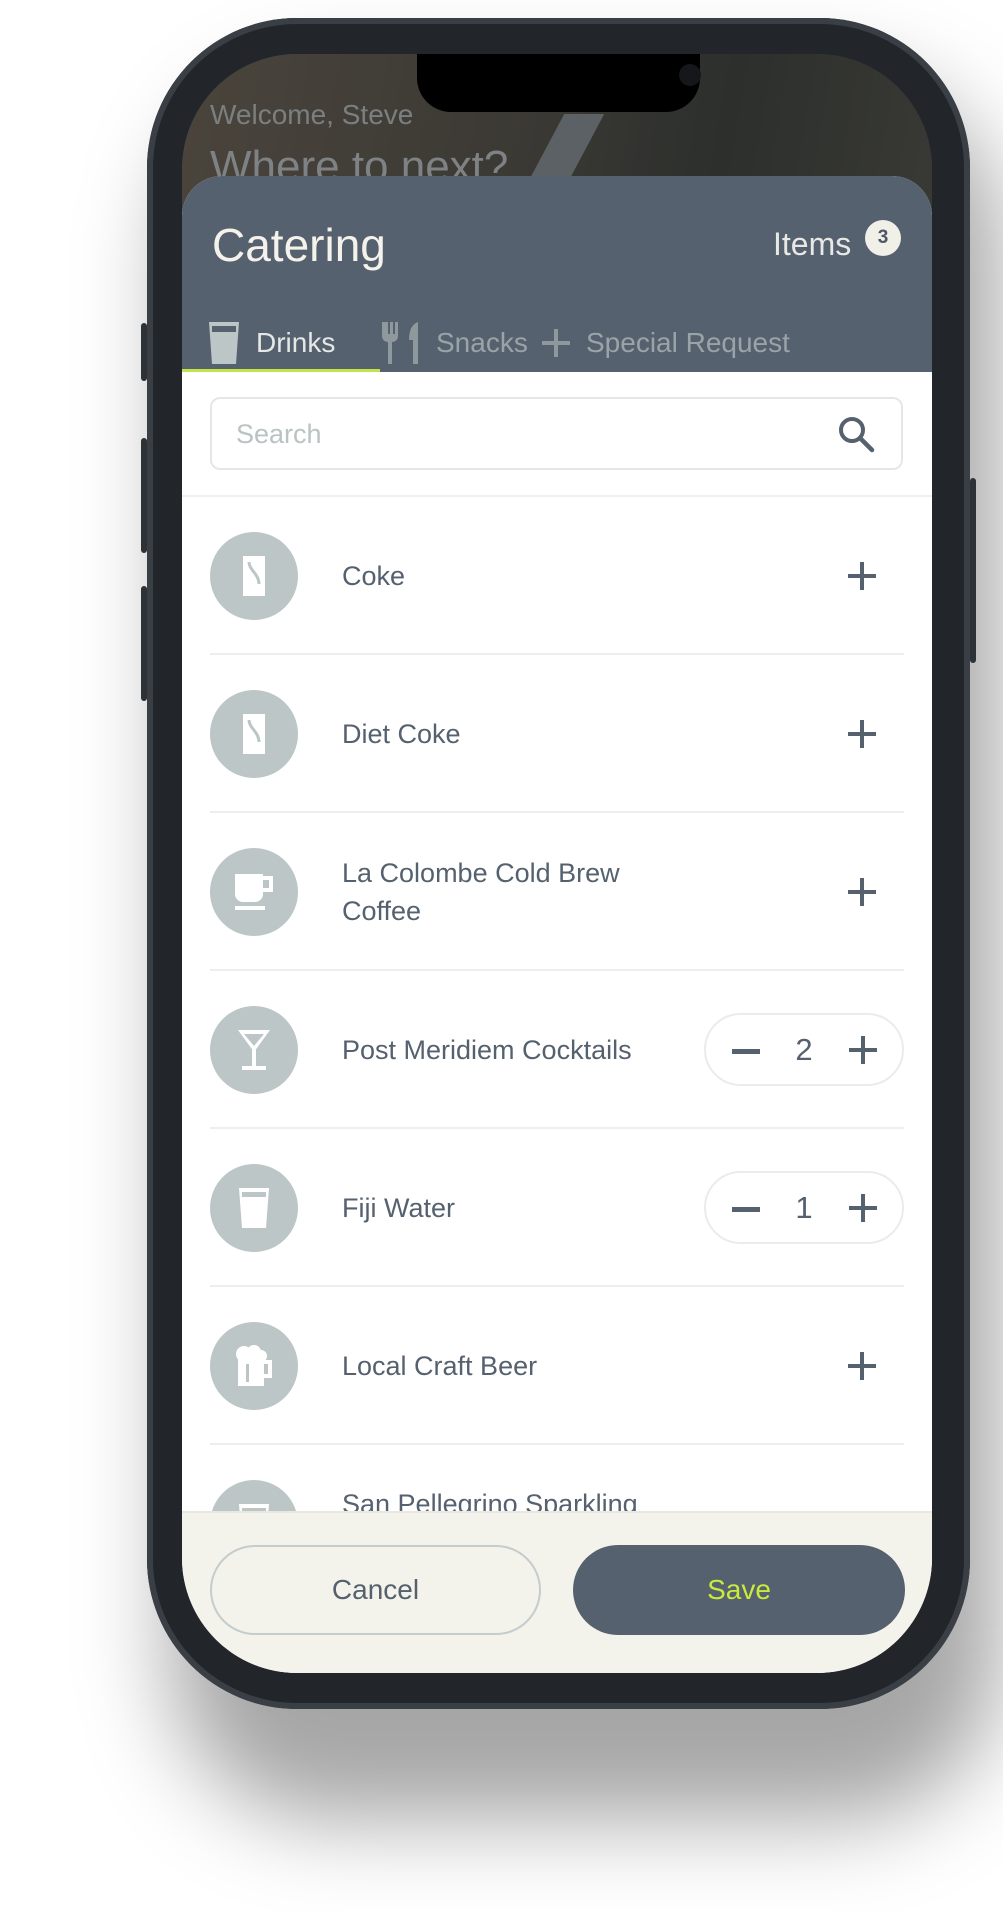 The image size is (1003, 1912). I want to click on camera-icon, so click(690, 75).